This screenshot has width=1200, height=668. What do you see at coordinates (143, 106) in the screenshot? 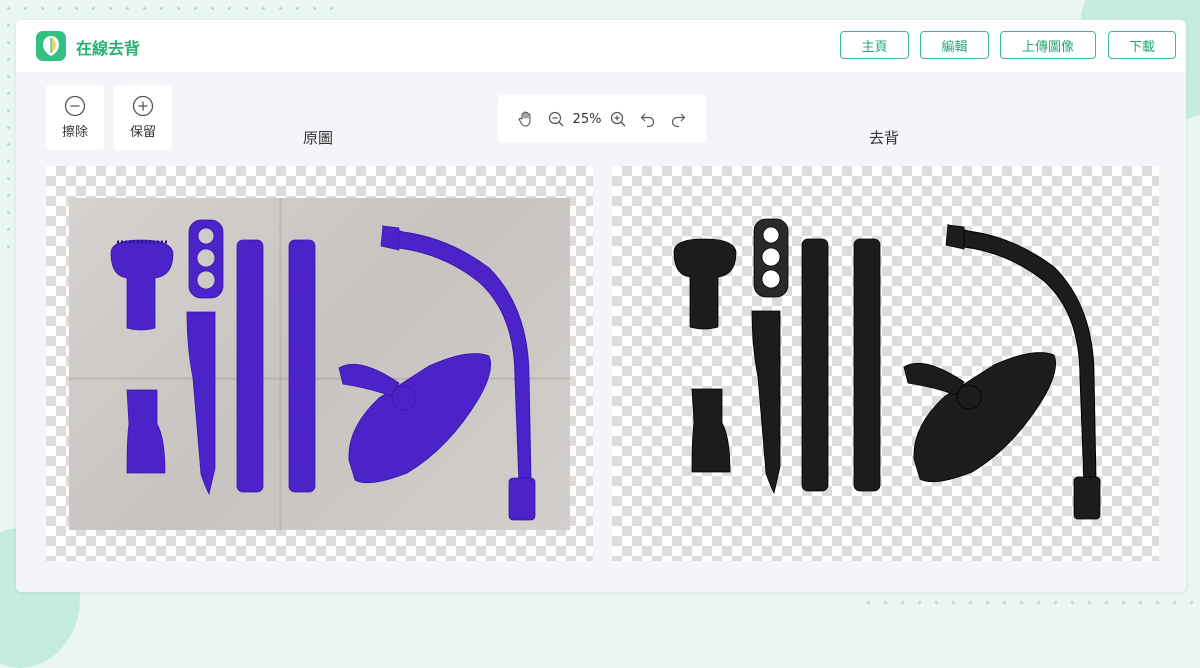
I see `plus-circle-icon` at bounding box center [143, 106].